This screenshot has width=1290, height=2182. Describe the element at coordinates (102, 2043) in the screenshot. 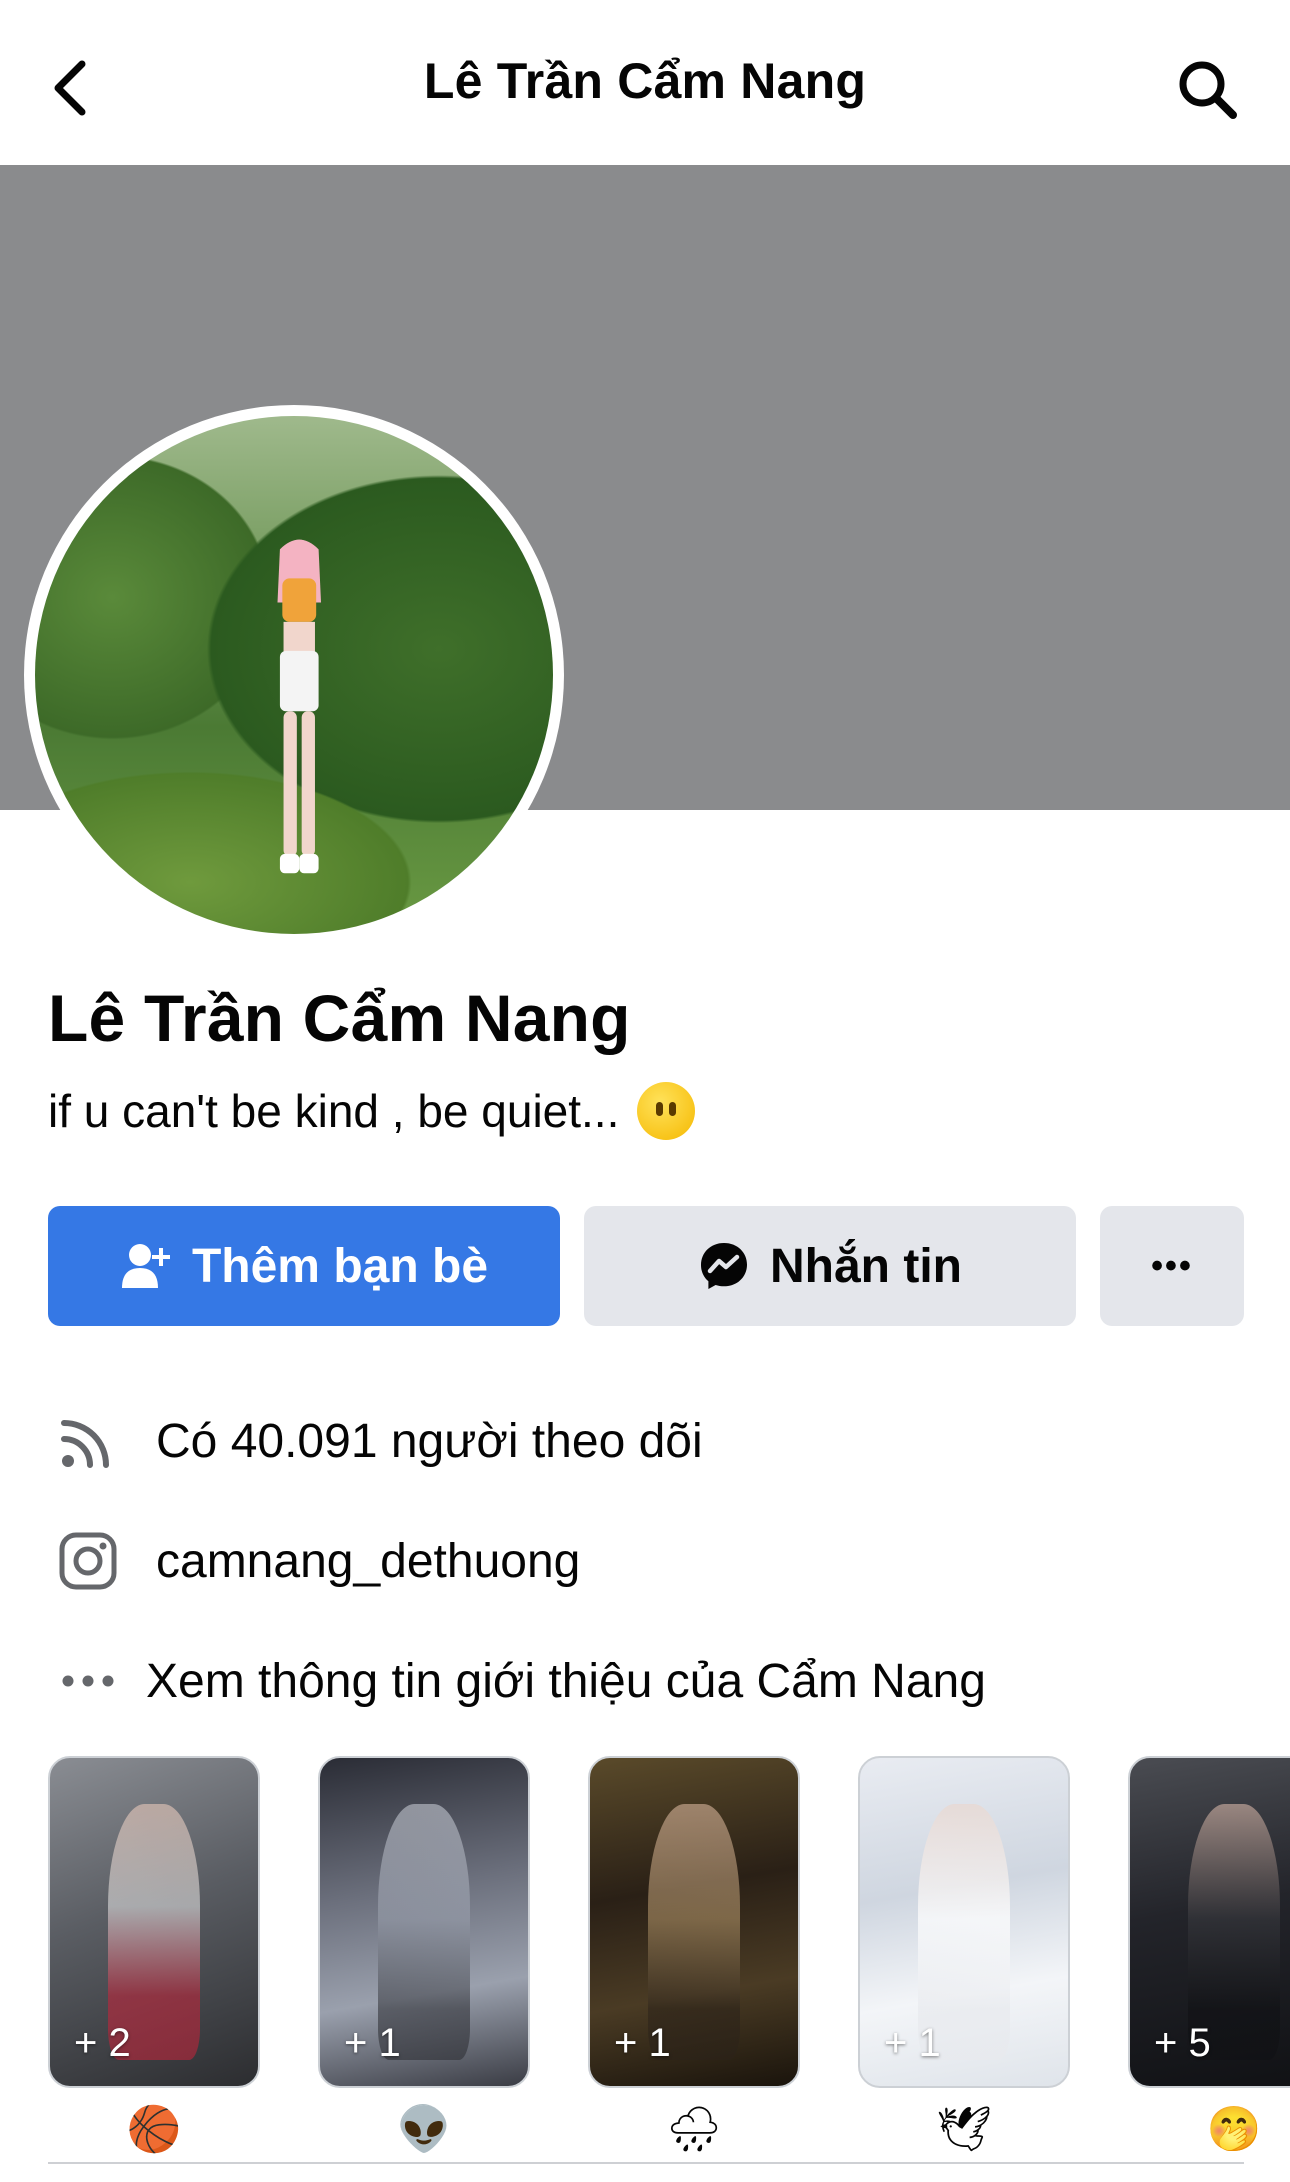

I see `story-count: + 2` at that location.